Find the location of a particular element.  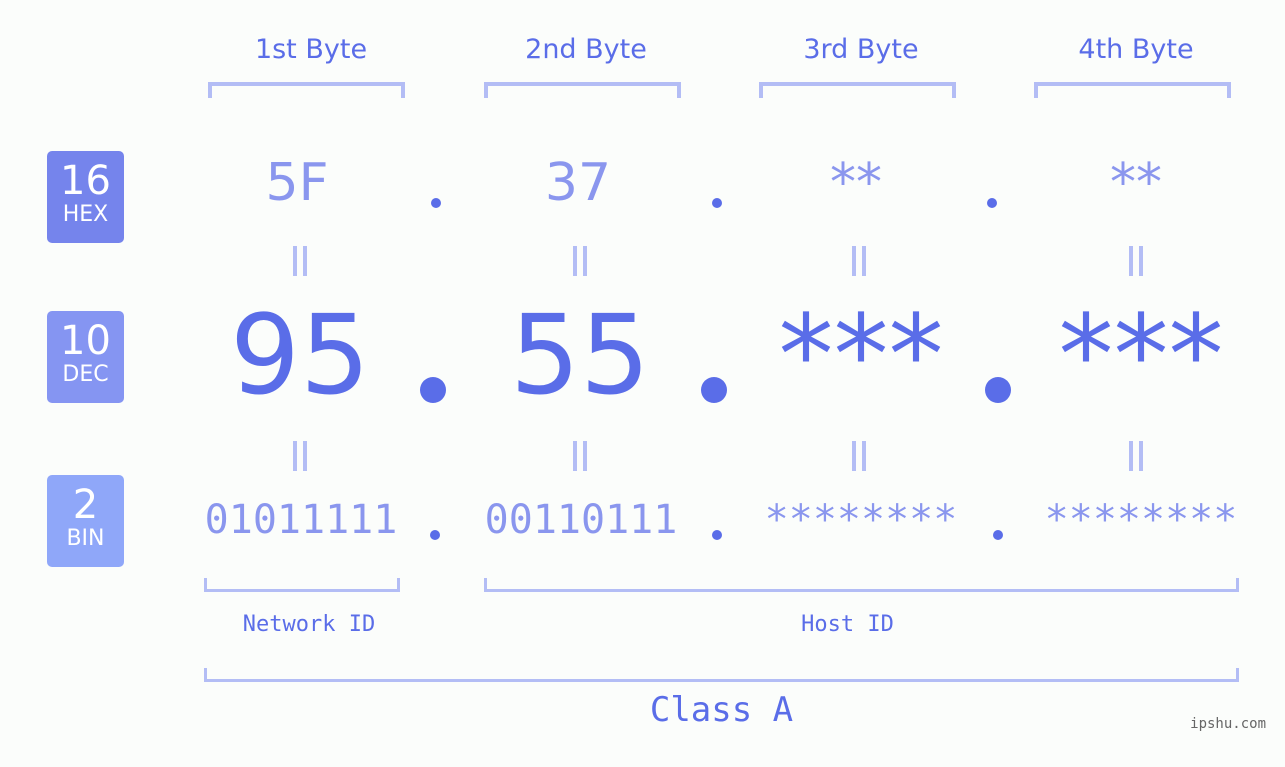

hex-byte-1: 5F is located at coordinates (297, 183).